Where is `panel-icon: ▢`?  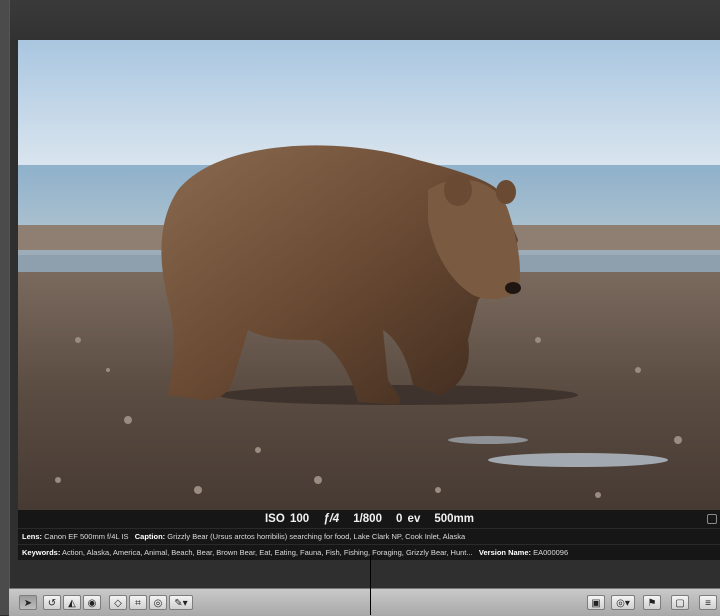
panel-icon: ▢ is located at coordinates (680, 602).